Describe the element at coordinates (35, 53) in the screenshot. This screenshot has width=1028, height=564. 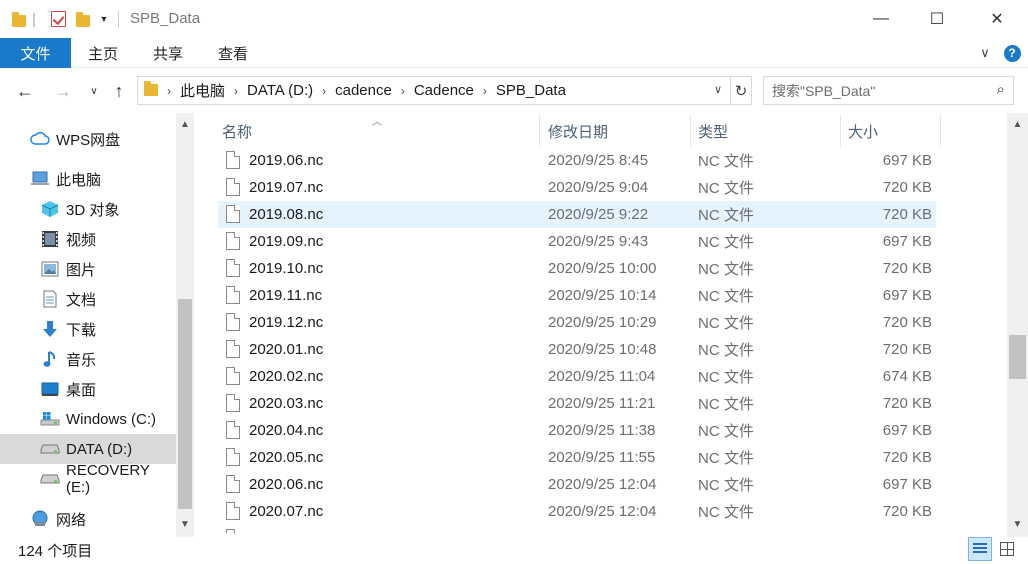
I see `tab-file: 文件` at that location.